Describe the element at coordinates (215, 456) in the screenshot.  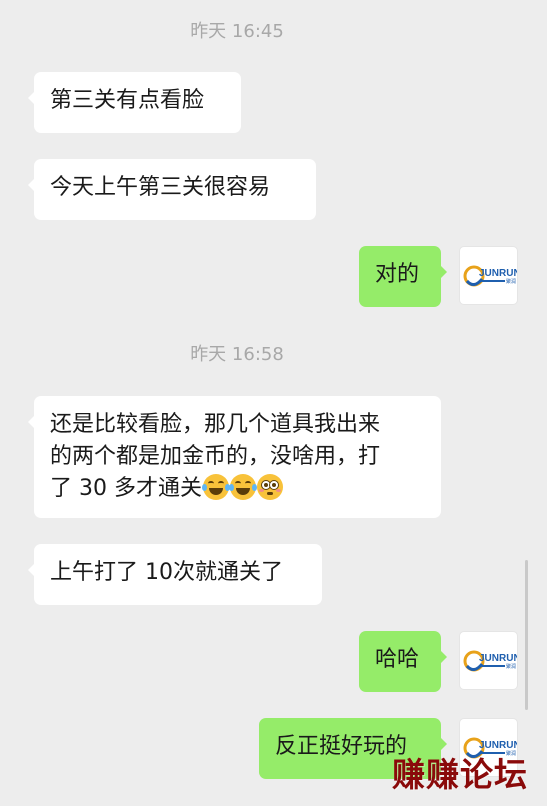
I see `message-text-line: 的两个都是加金币的，没啥用，打` at that location.